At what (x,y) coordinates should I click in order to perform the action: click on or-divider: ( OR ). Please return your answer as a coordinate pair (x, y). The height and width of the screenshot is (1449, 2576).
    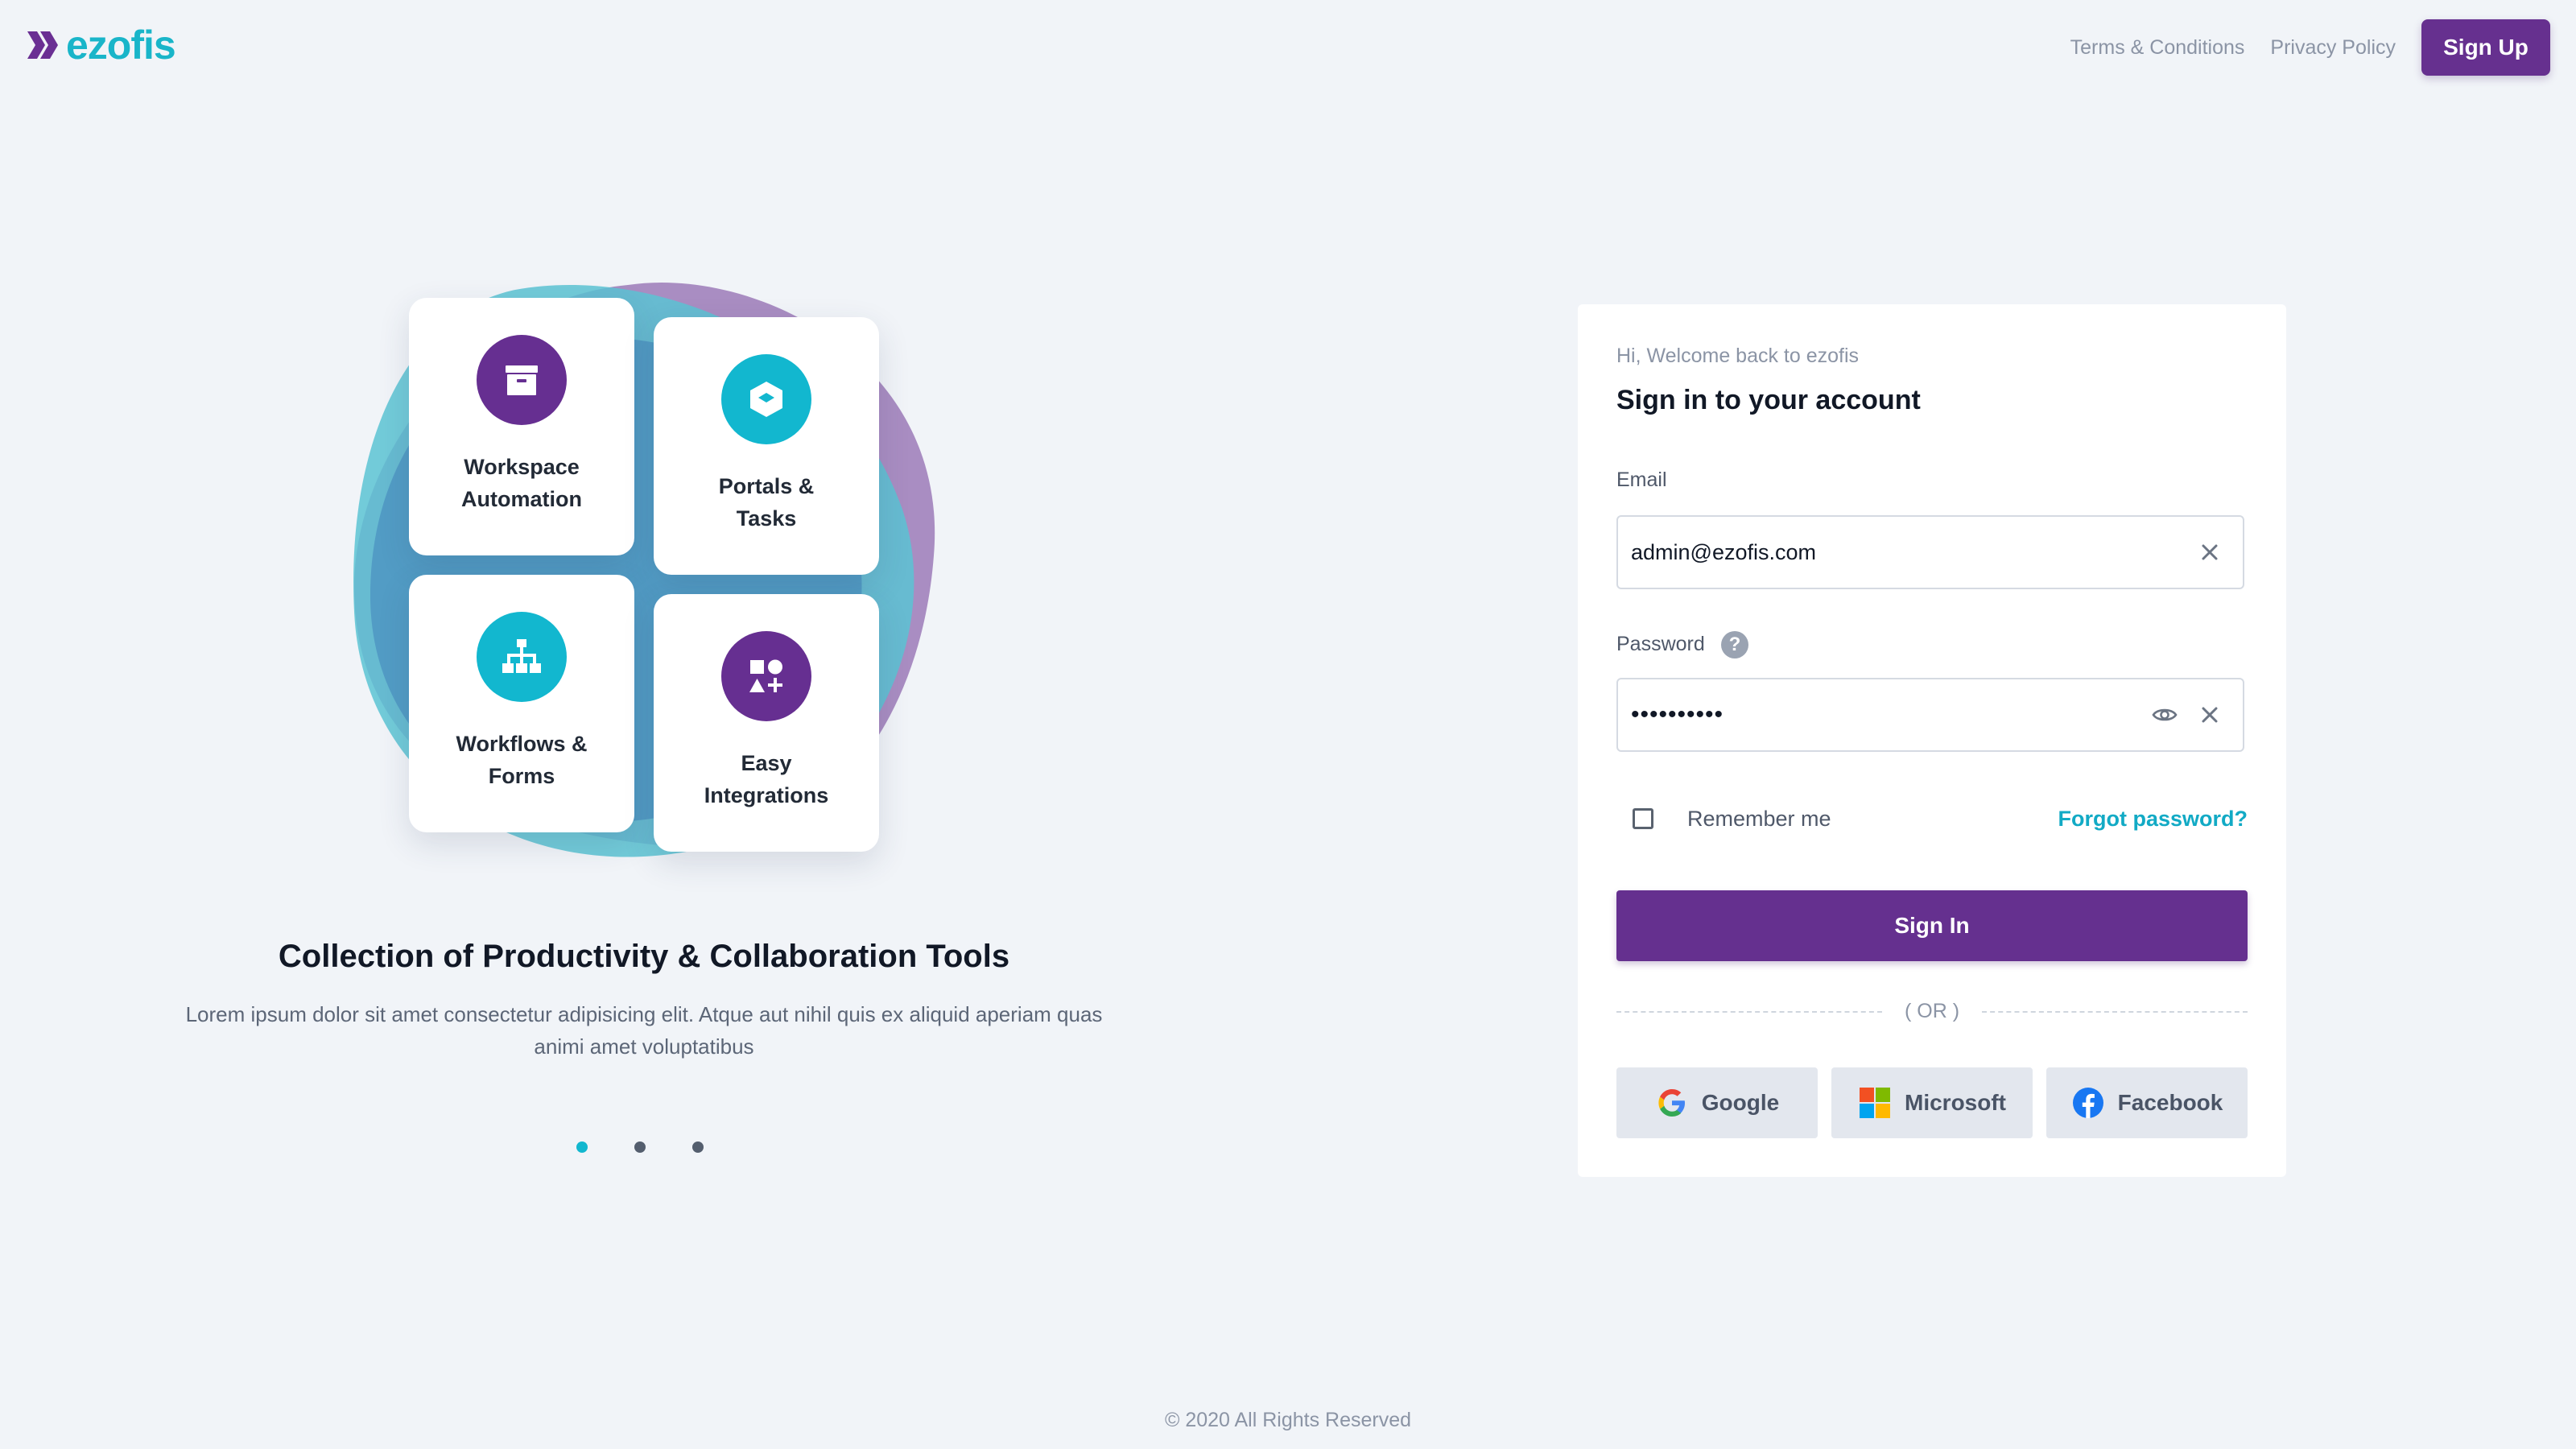
    Looking at the image, I should click on (1932, 1011).